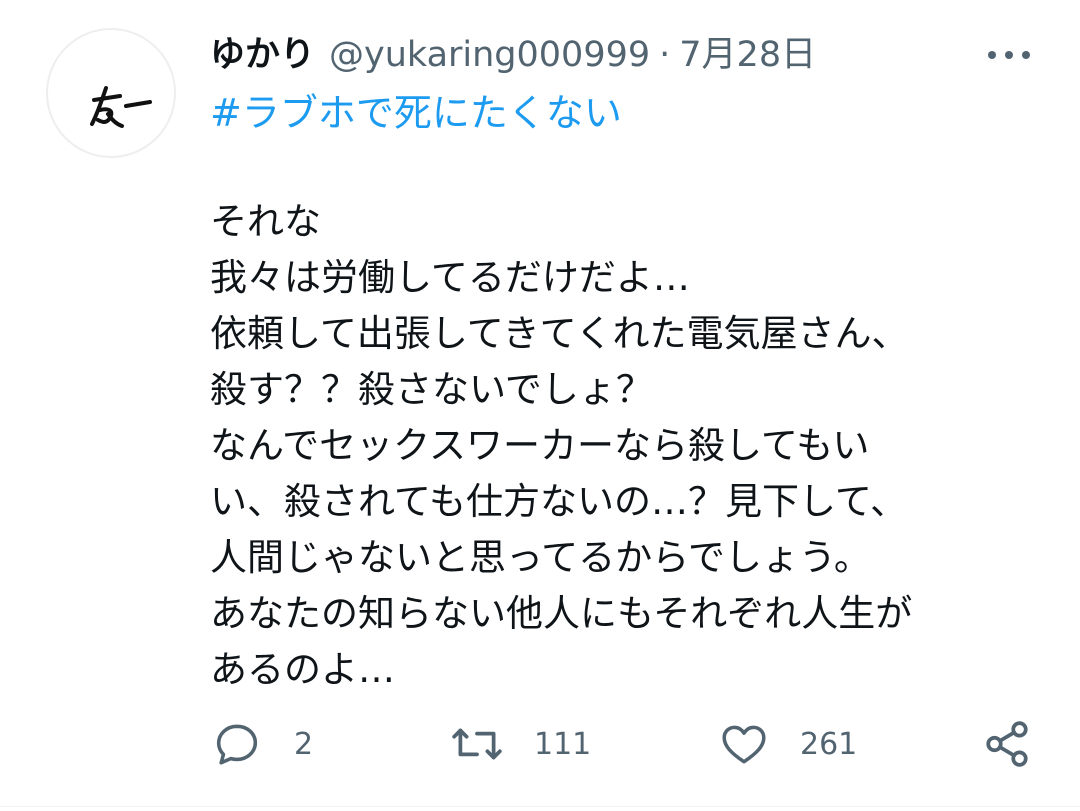 The height and width of the screenshot is (811, 1080). Describe the element at coordinates (540, 806) in the screenshot. I see `divider` at that location.